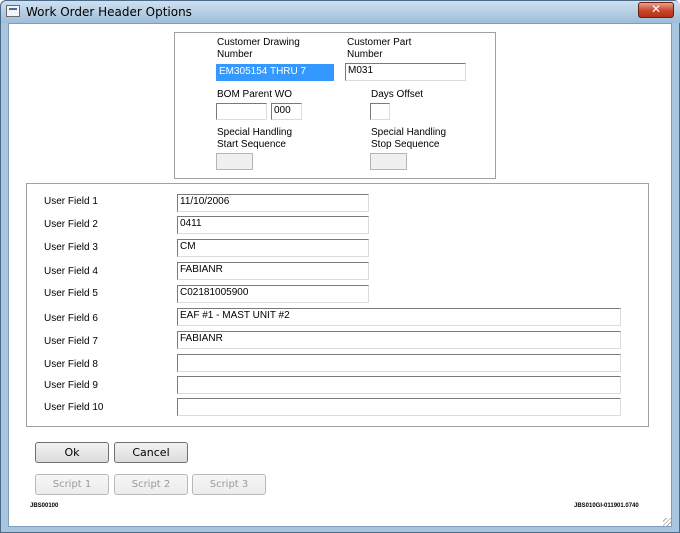 This screenshot has width=680, height=533. Describe the element at coordinates (151, 484) in the screenshot. I see `script-2-button: Script 2` at that location.